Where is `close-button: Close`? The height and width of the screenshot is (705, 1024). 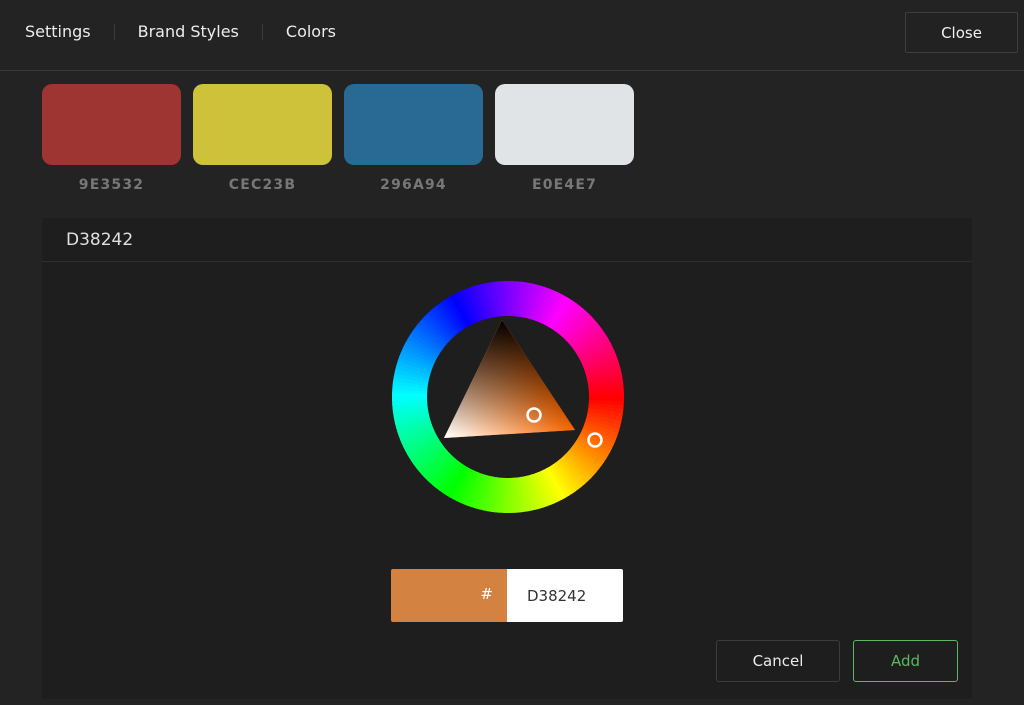 close-button: Close is located at coordinates (961, 32).